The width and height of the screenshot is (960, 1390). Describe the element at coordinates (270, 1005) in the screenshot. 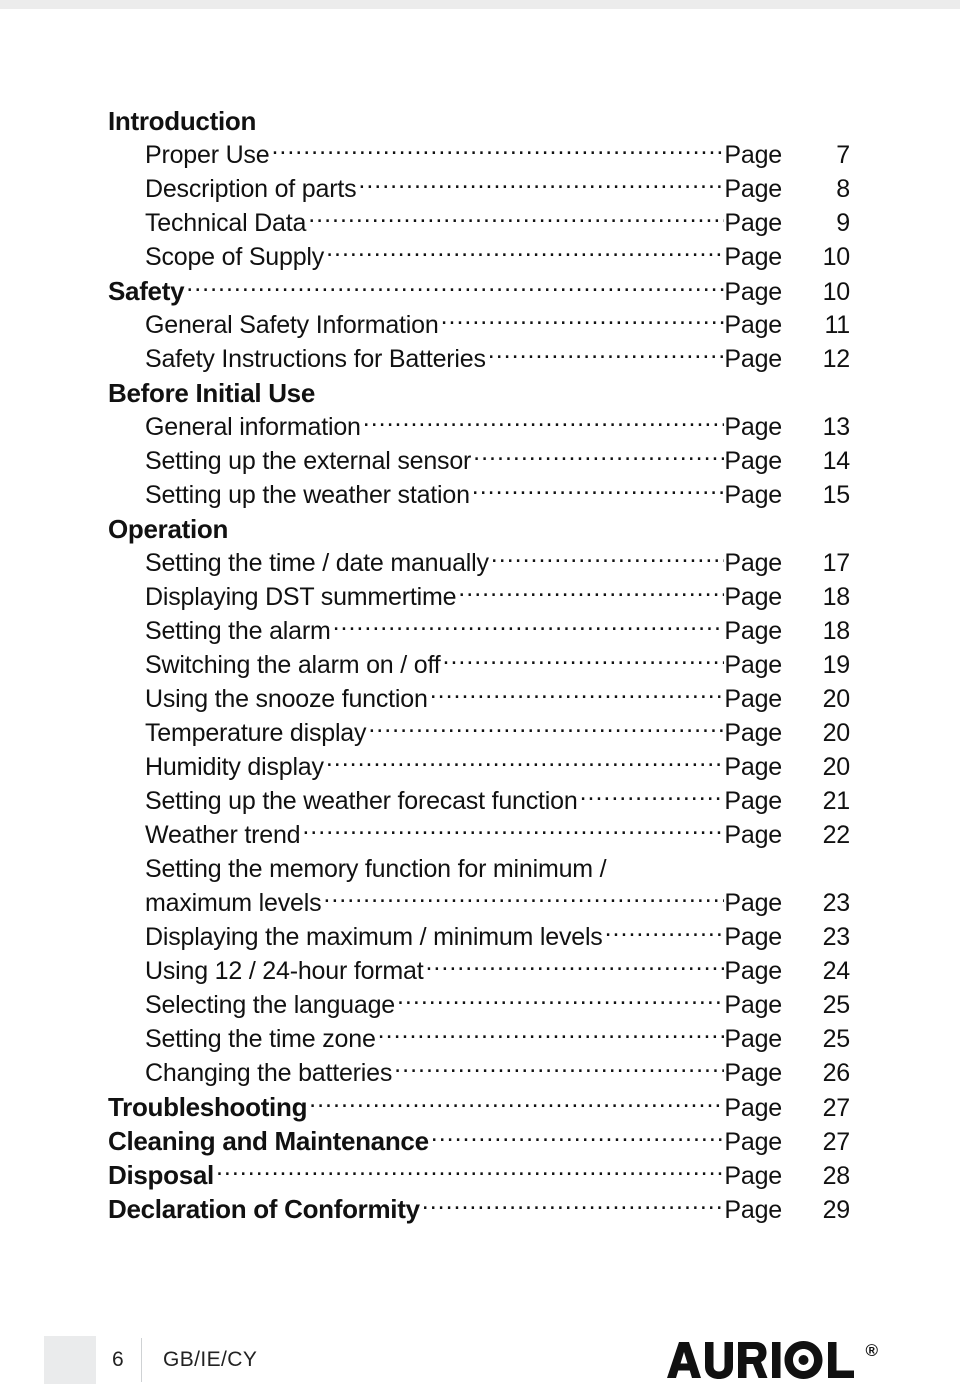

I see `toc-title: Selecting the language` at that location.